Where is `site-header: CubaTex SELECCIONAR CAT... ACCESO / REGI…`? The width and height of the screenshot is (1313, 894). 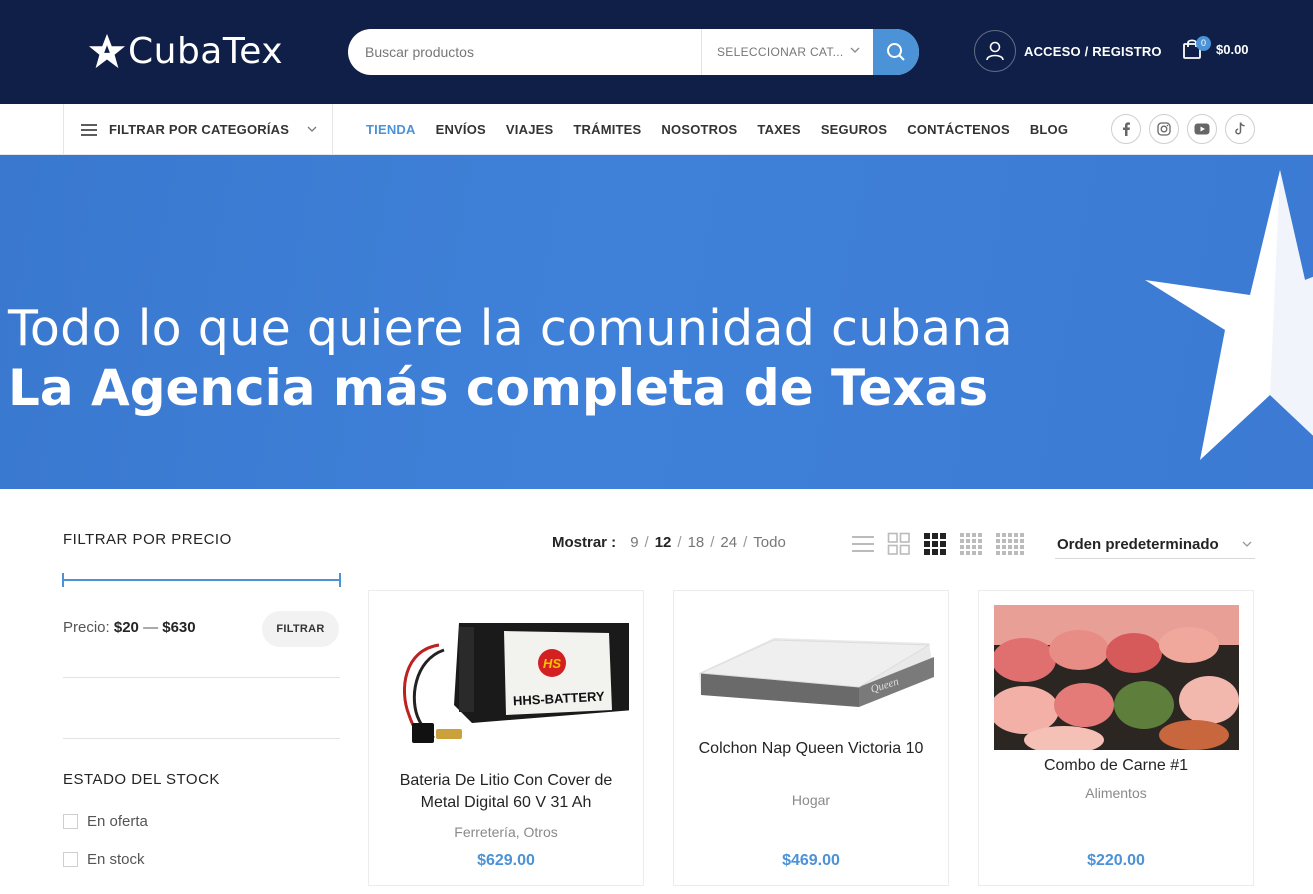 site-header: CubaTex SELECCIONAR CAT... ACCESO / REGI… is located at coordinates (656, 52).